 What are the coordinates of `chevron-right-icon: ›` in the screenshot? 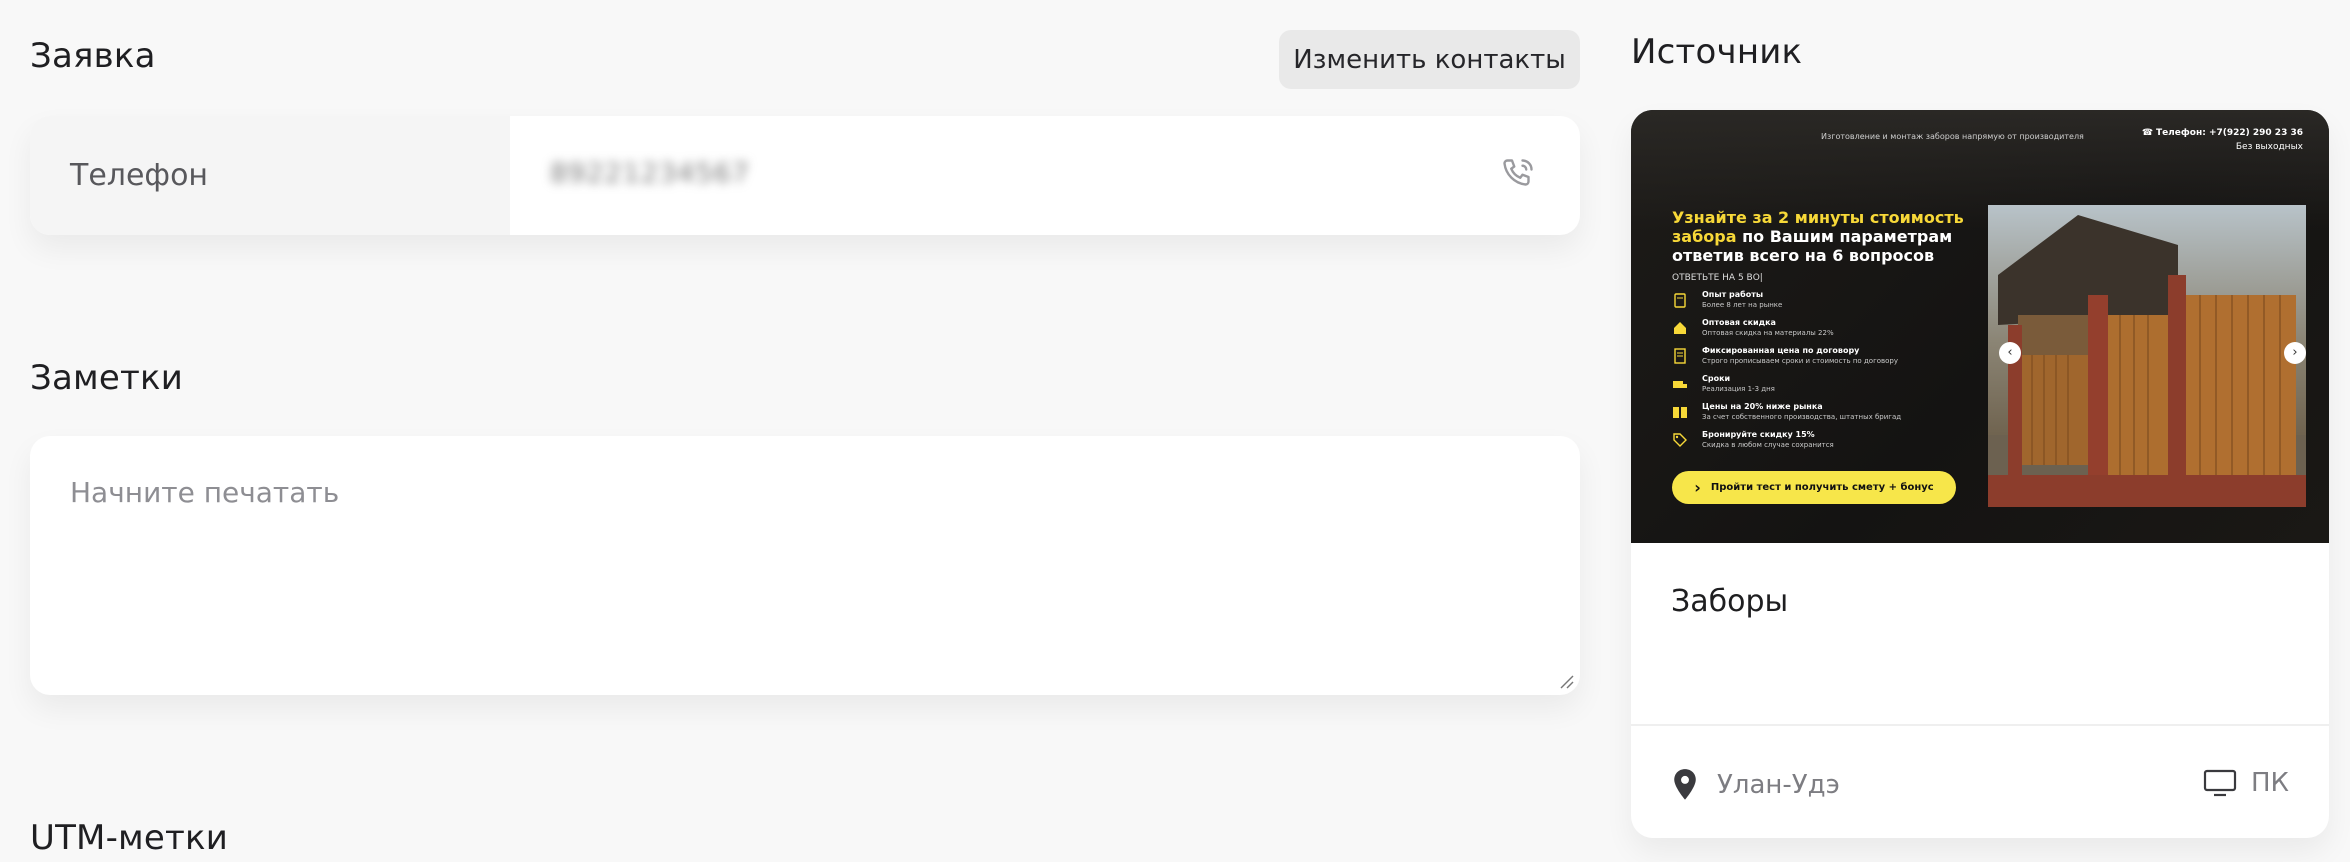 It's located at (1697, 487).